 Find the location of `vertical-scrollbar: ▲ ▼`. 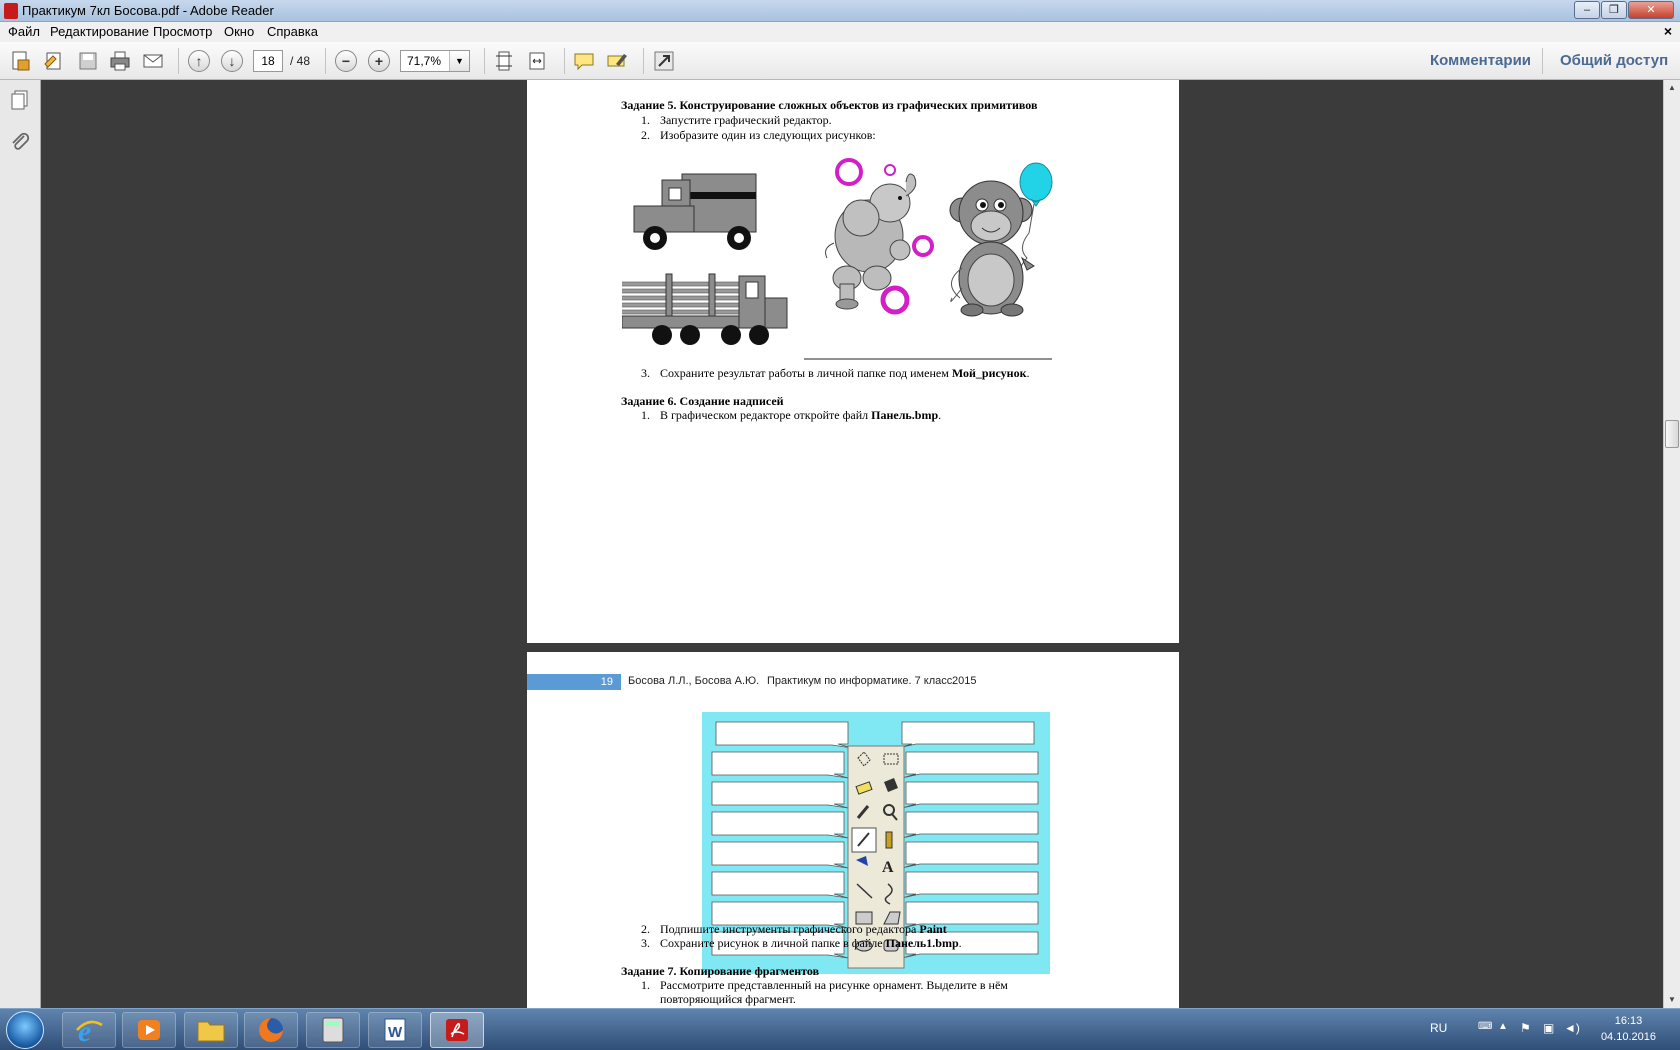

vertical-scrollbar: ▲ ▼ is located at coordinates (1671, 544).